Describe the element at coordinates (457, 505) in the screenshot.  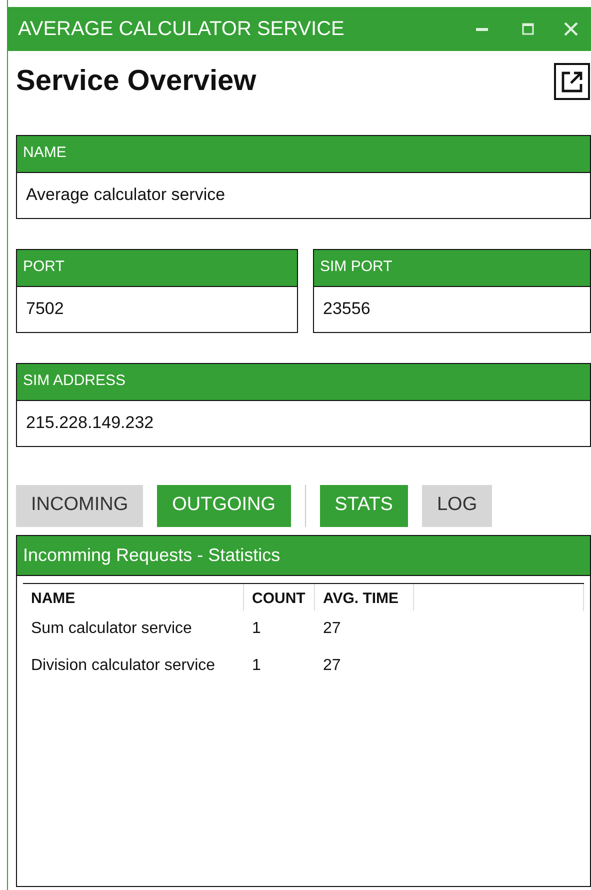
I see `tab: LOG` at that location.